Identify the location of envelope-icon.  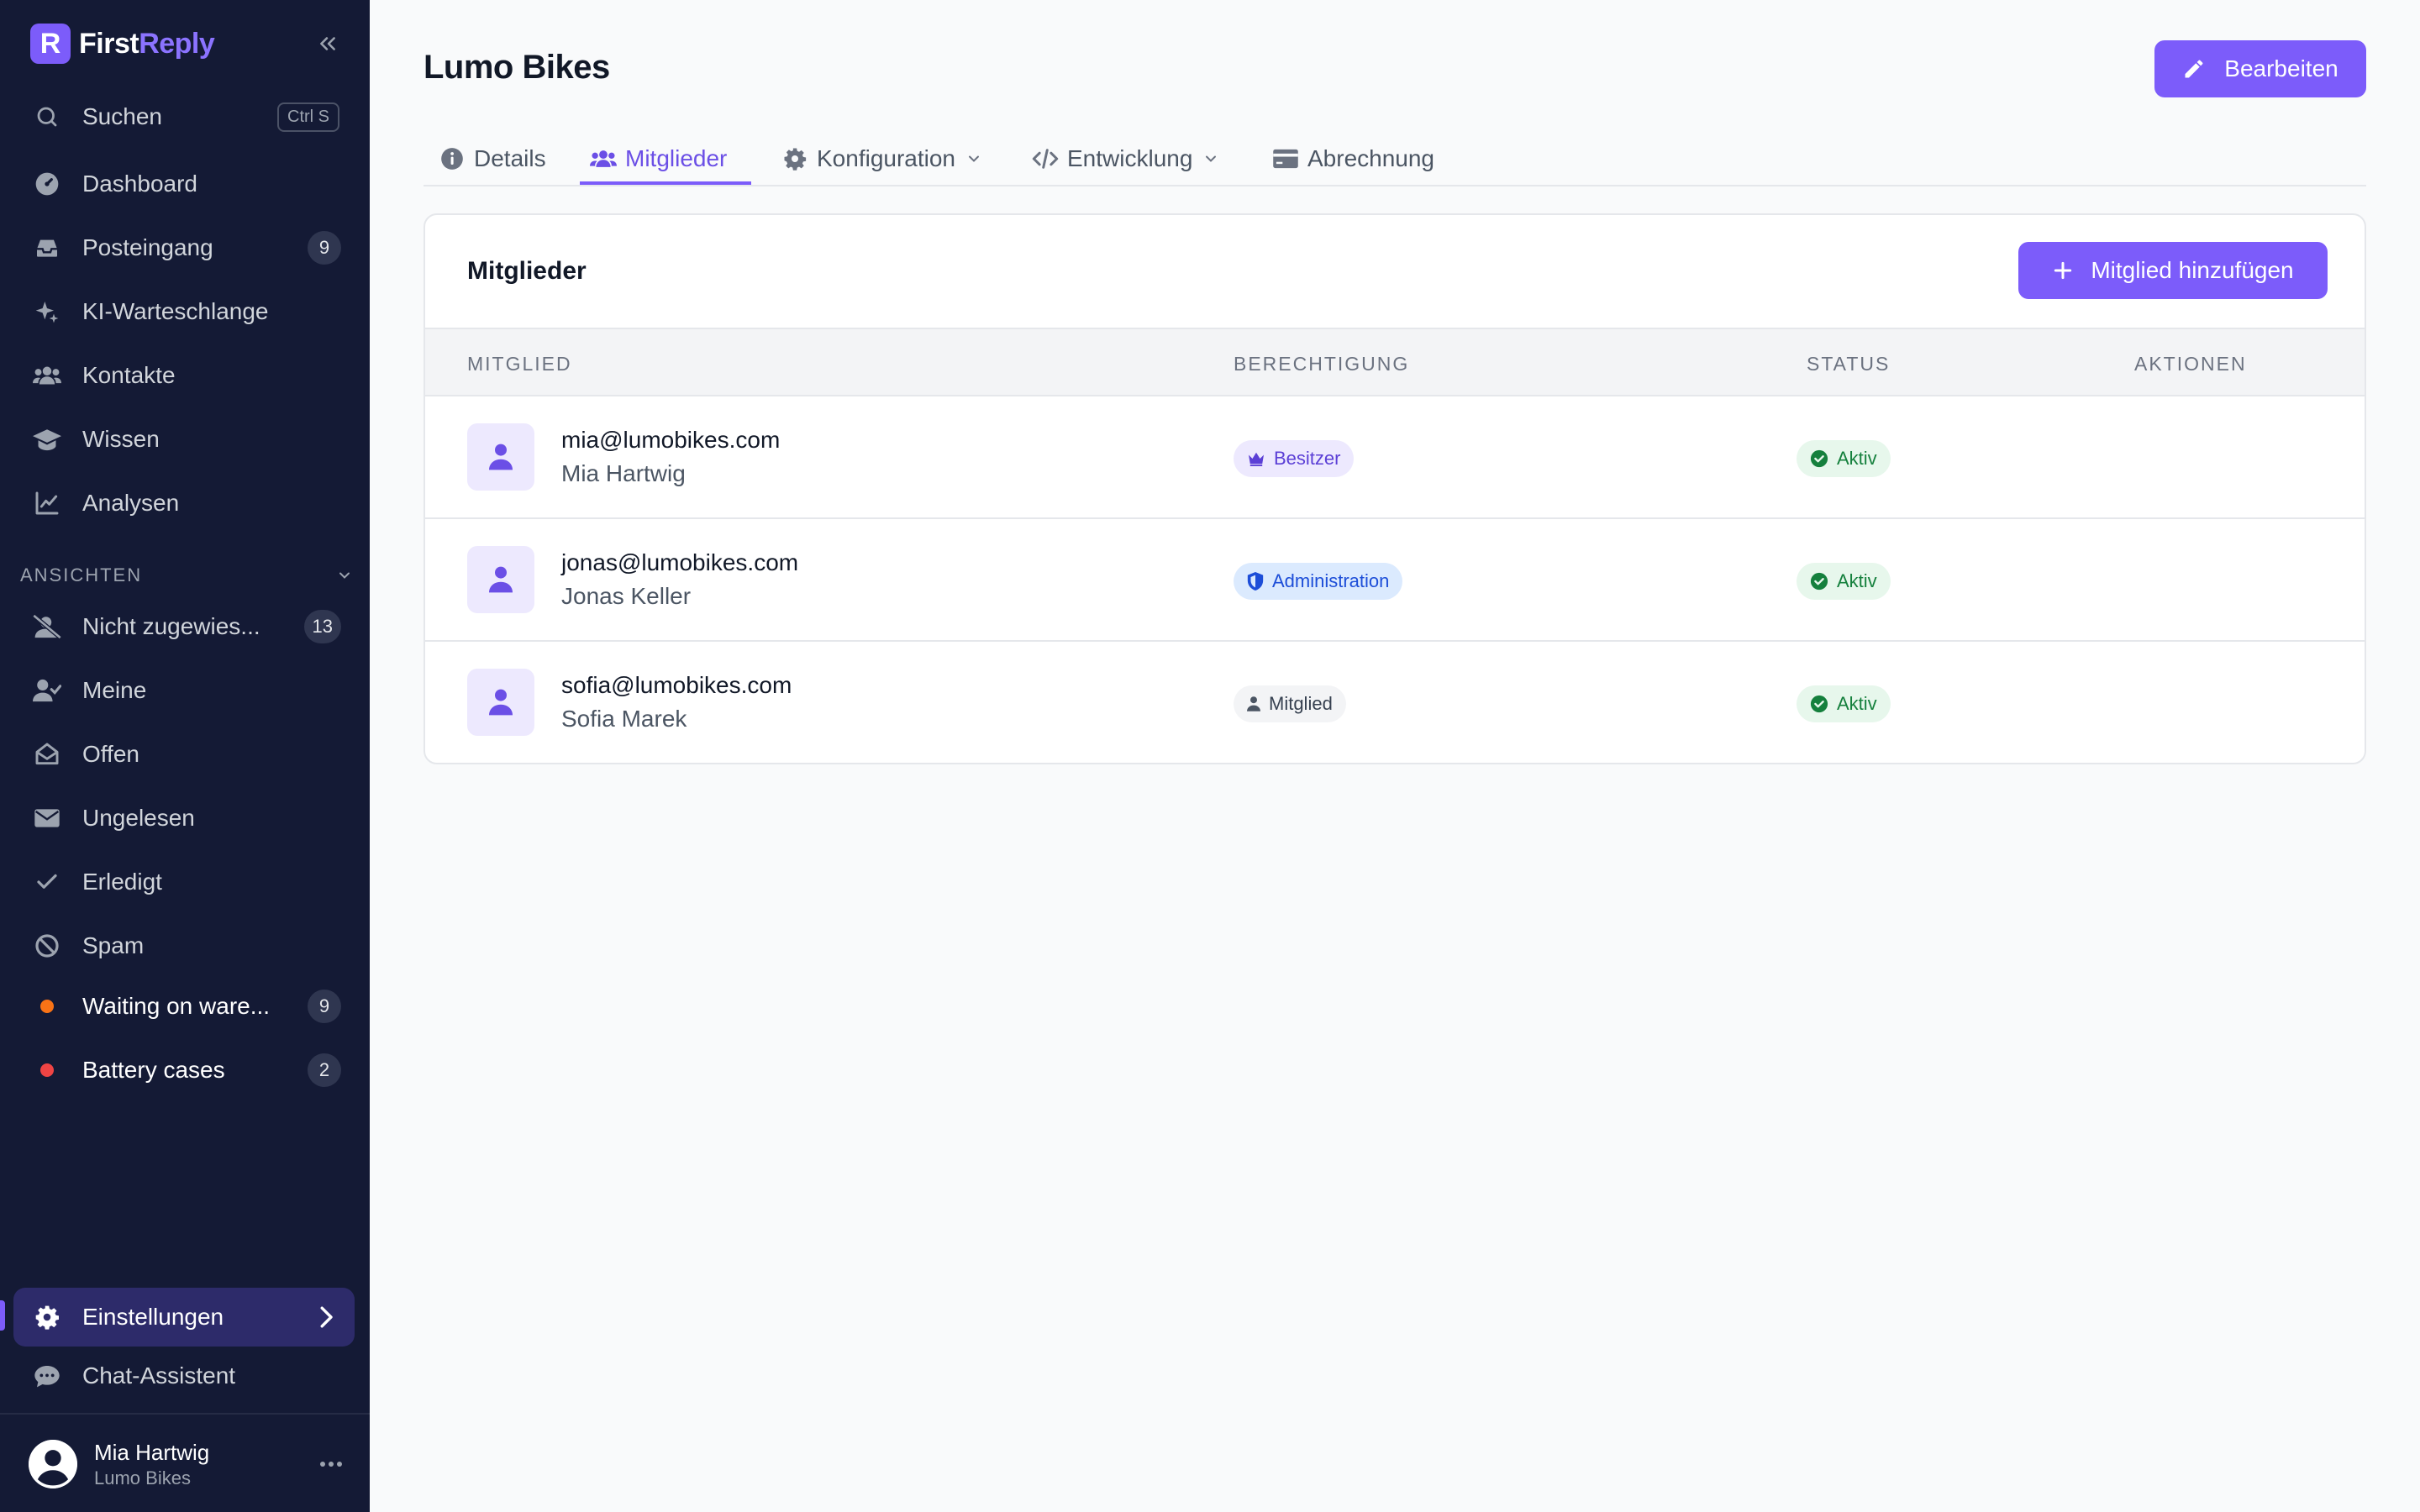
(47, 818).